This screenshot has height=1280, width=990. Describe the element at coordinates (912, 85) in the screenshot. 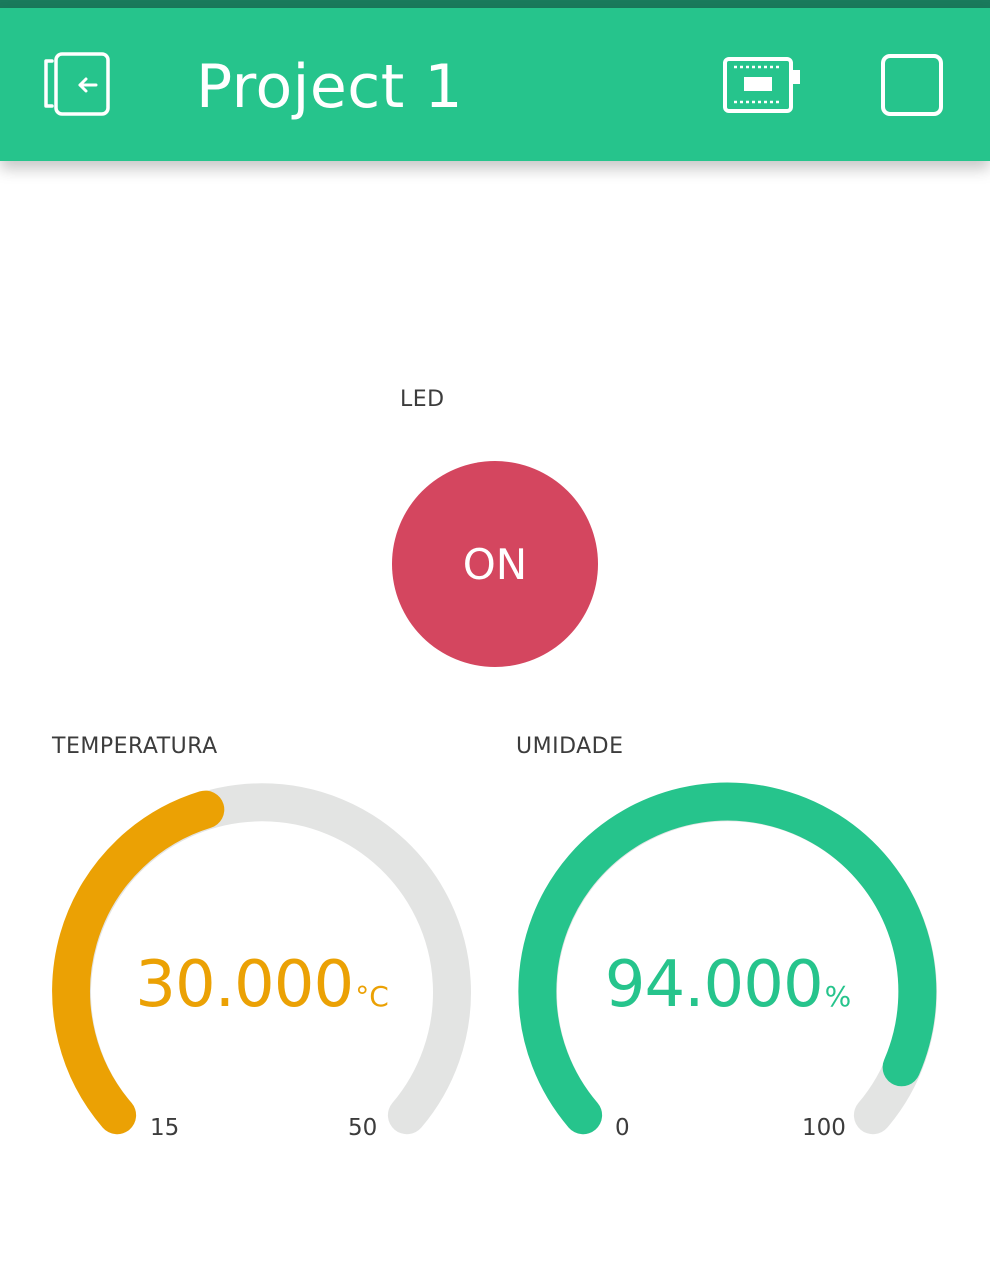

I see `square-icon` at that location.